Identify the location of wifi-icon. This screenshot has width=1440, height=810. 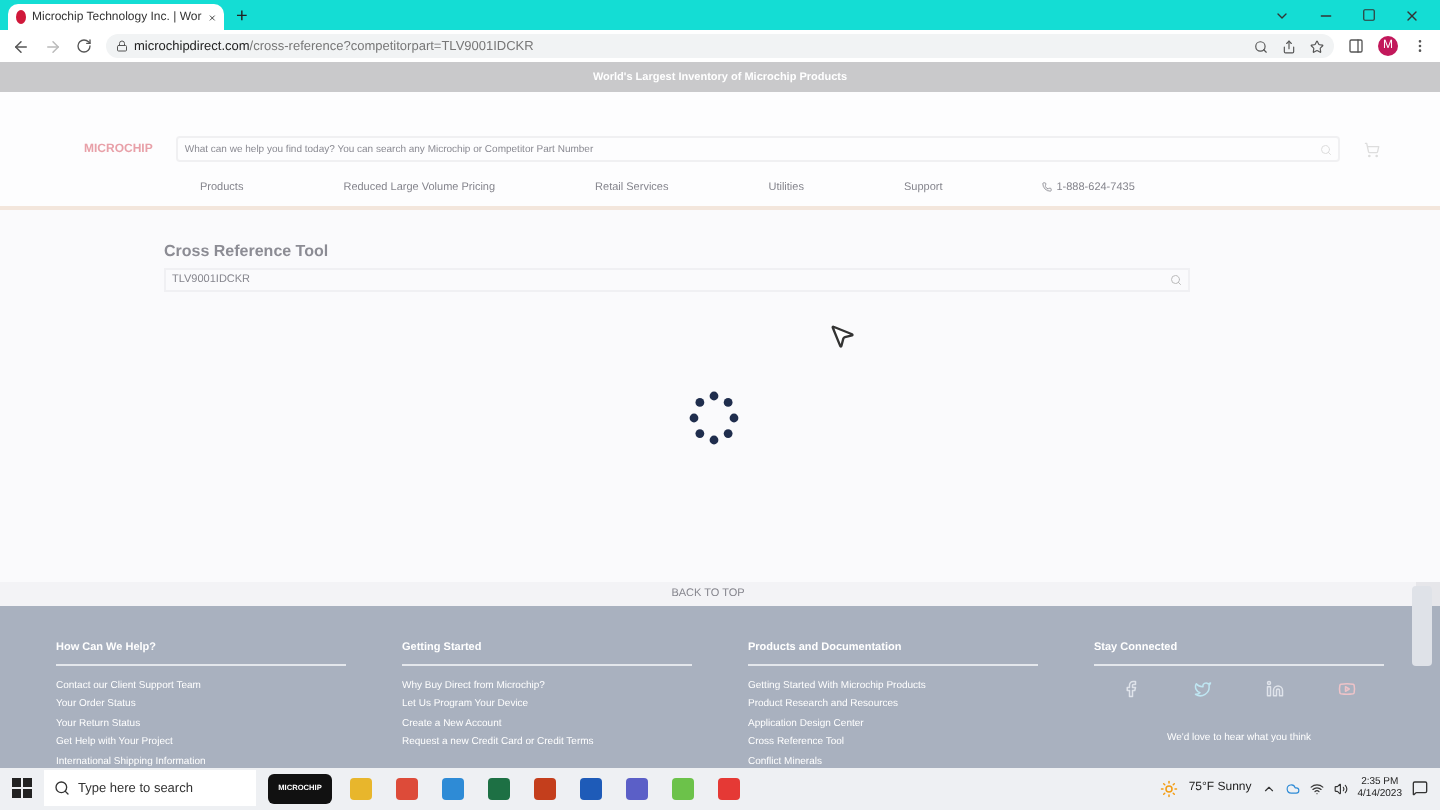
(1316, 788).